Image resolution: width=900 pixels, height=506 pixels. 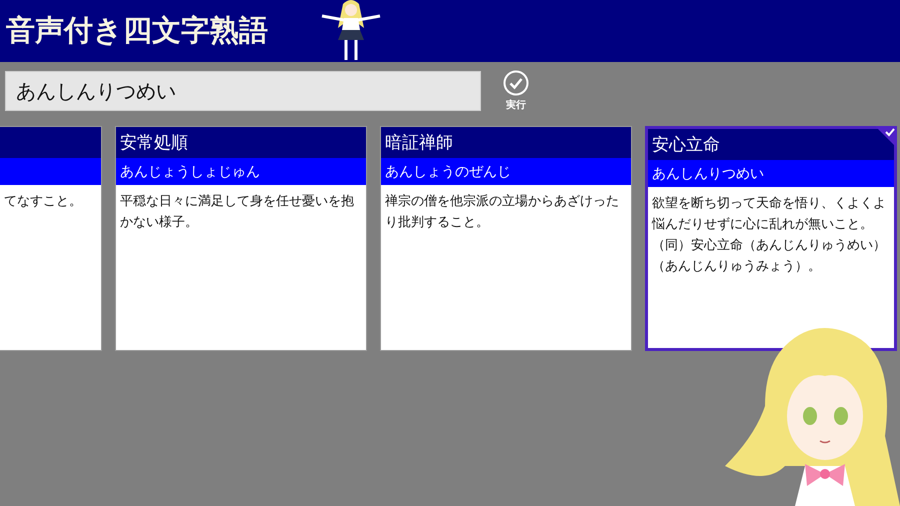 What do you see at coordinates (43, 202) in the screenshot?
I see `card-description: てなすこと。` at bounding box center [43, 202].